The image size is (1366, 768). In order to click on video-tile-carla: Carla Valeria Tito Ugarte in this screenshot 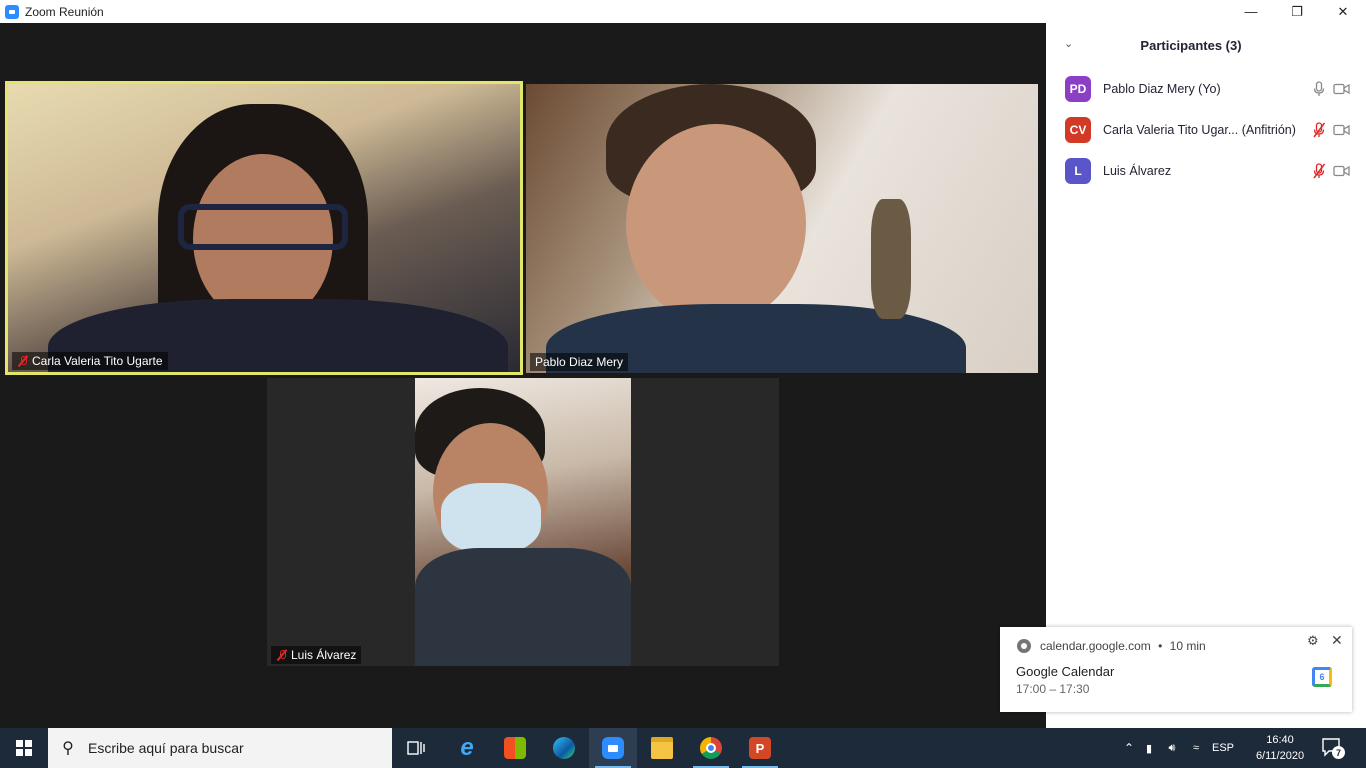, I will do `click(264, 228)`.